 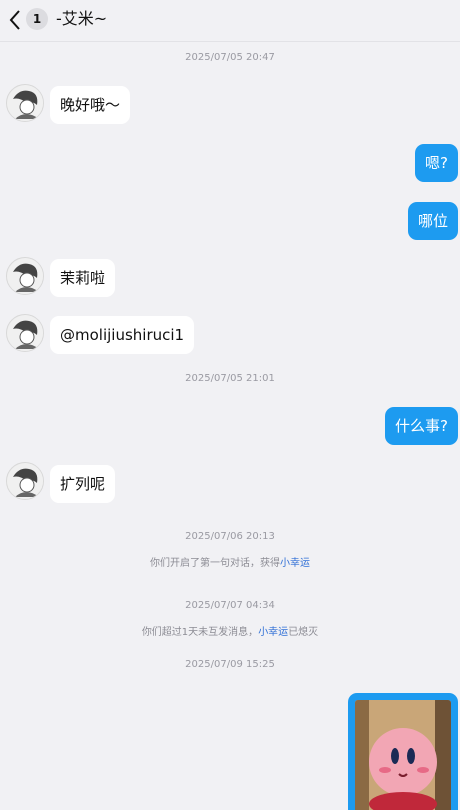 What do you see at coordinates (230, 536) in the screenshot?
I see `message-timestamp: 2025/07/06 20:13` at bounding box center [230, 536].